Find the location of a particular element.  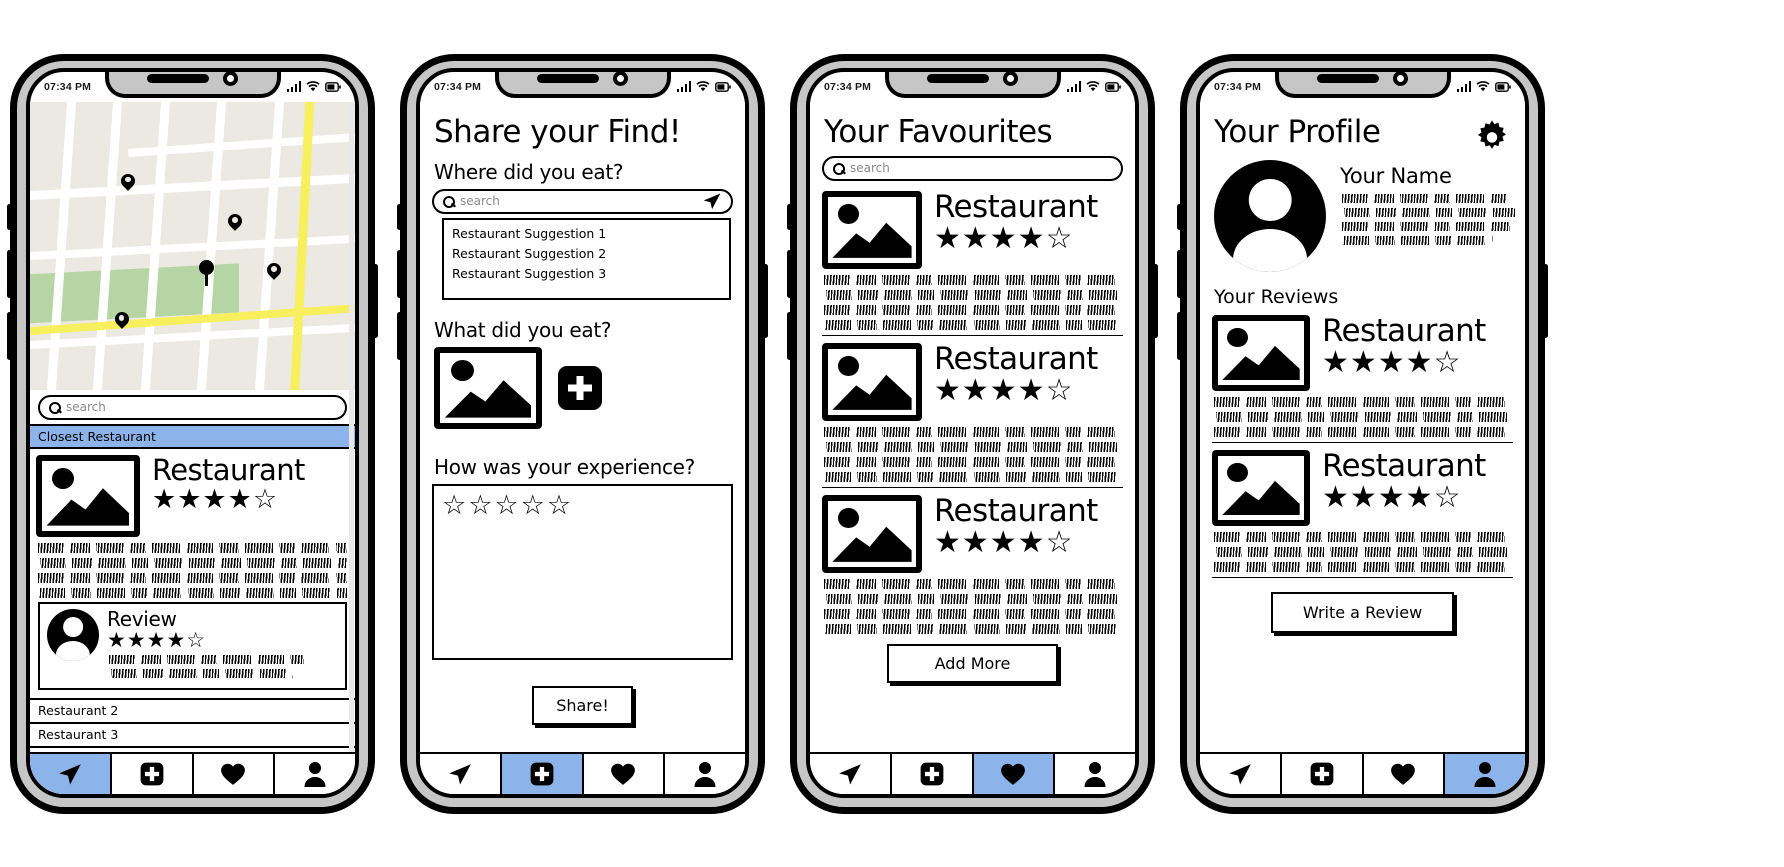

restaurant-header: Restaurant ★★★★☆ is located at coordinates (1362, 487).